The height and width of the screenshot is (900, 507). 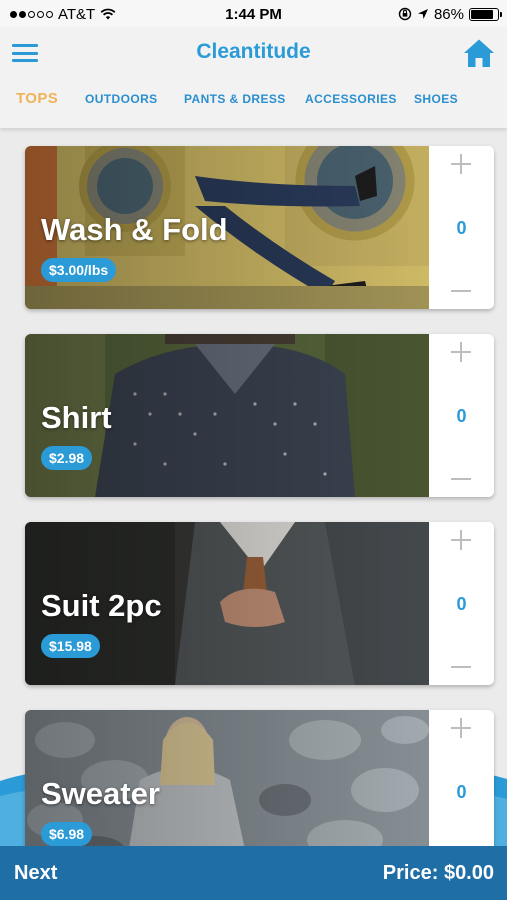 What do you see at coordinates (121, 99) in the screenshot?
I see `tab-outdoors: OUTDOORS` at bounding box center [121, 99].